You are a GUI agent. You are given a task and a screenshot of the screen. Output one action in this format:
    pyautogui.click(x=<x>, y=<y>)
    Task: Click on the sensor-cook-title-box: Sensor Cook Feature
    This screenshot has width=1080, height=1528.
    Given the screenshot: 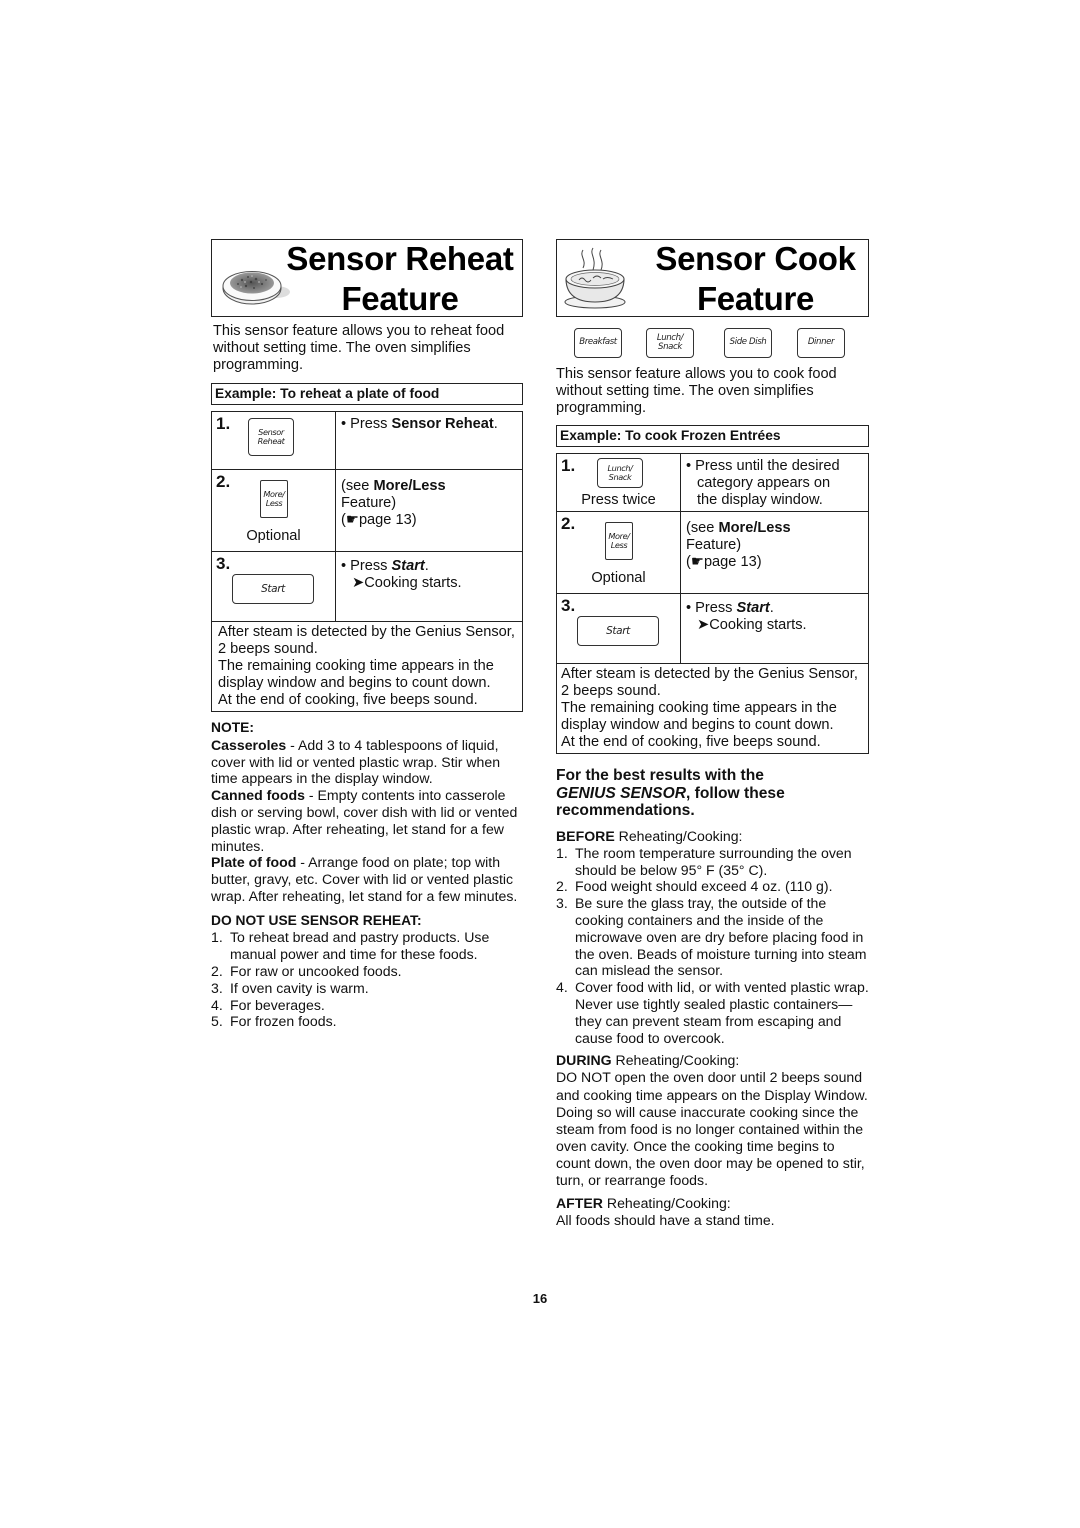 What is the action you would take?
    pyautogui.click(x=712, y=278)
    